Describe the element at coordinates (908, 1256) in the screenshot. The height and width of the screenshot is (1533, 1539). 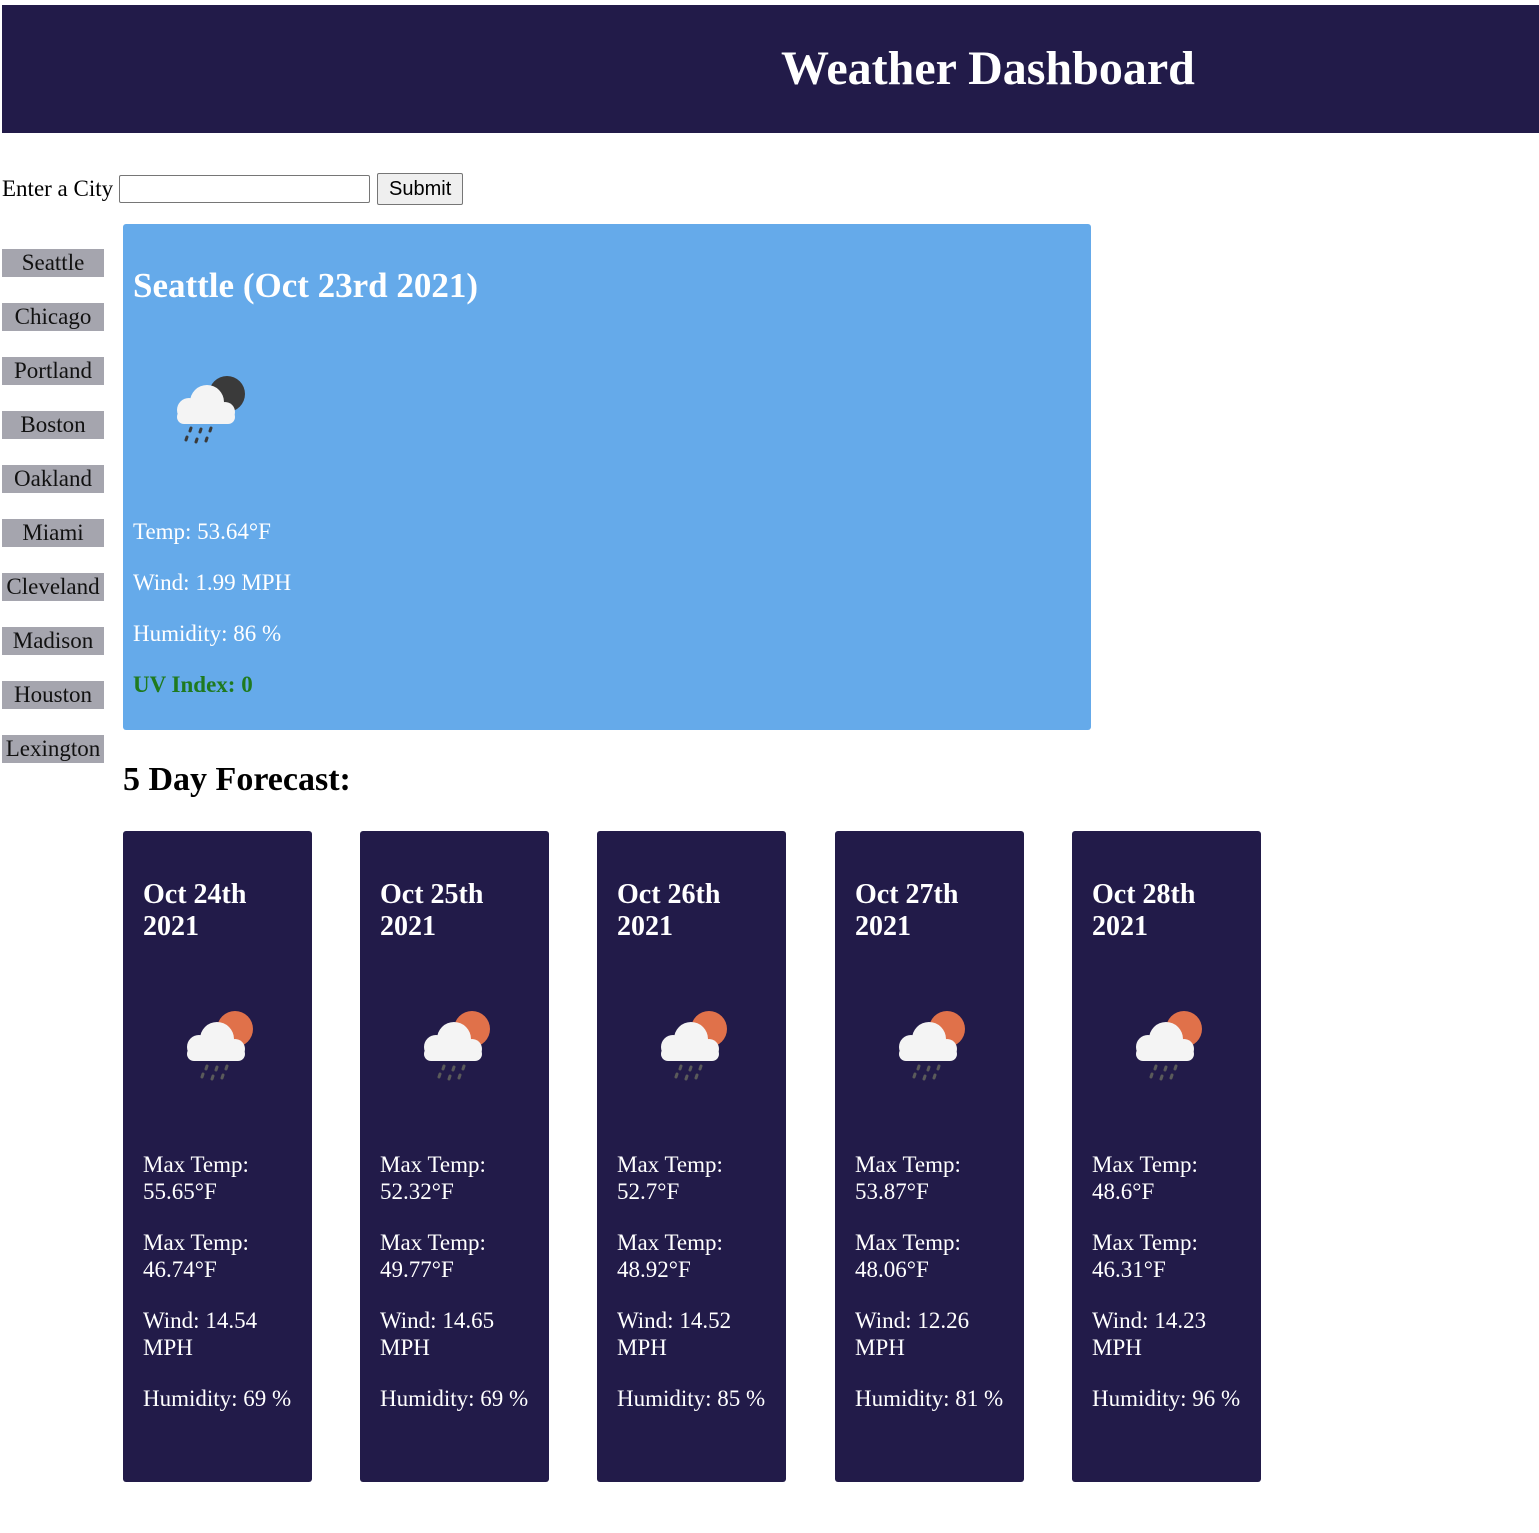
I see `forecast-min-temp: Max Temp: 48.06°F` at that location.